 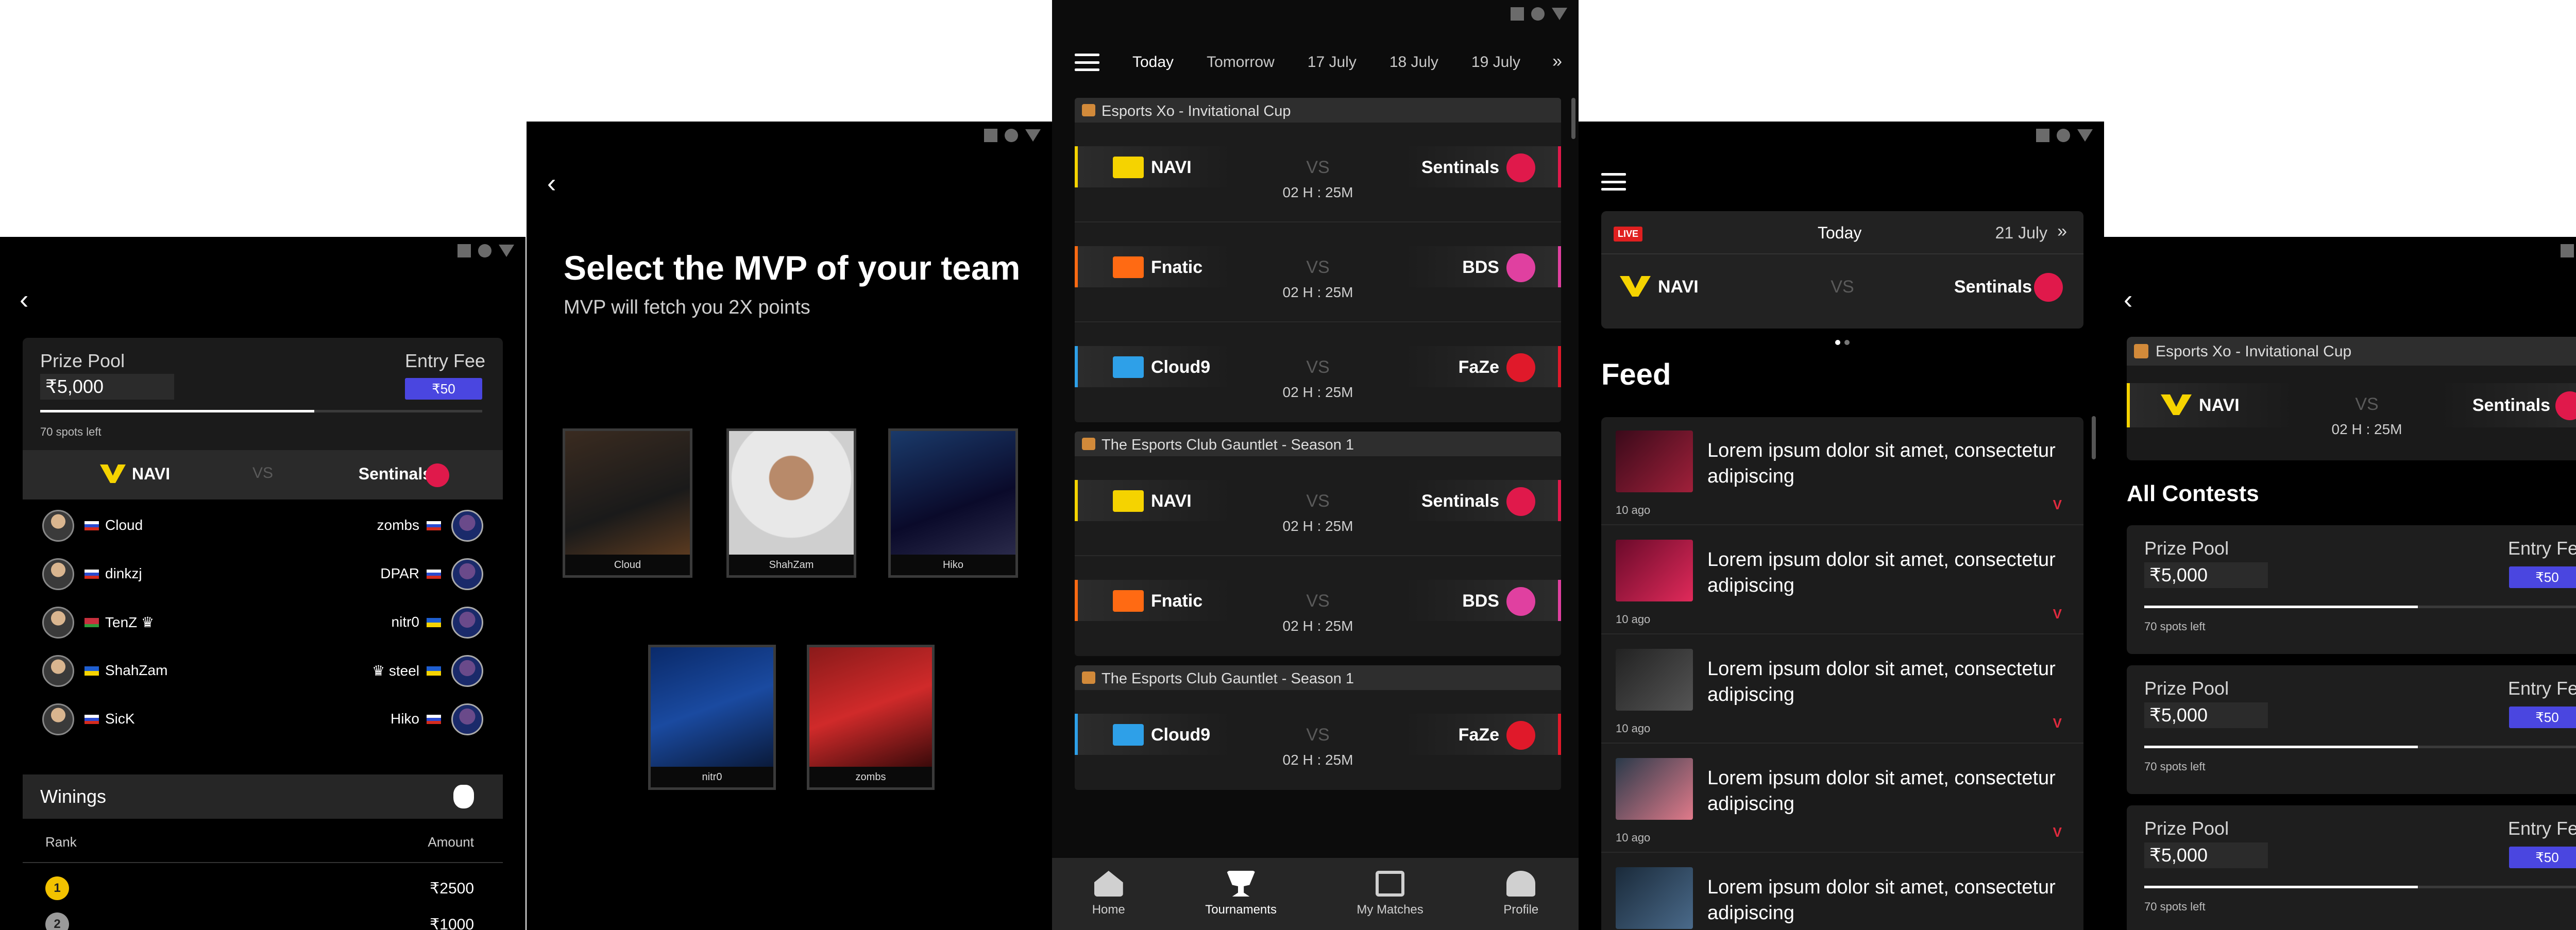 I want to click on nav-label: Home, so click(x=1108, y=910).